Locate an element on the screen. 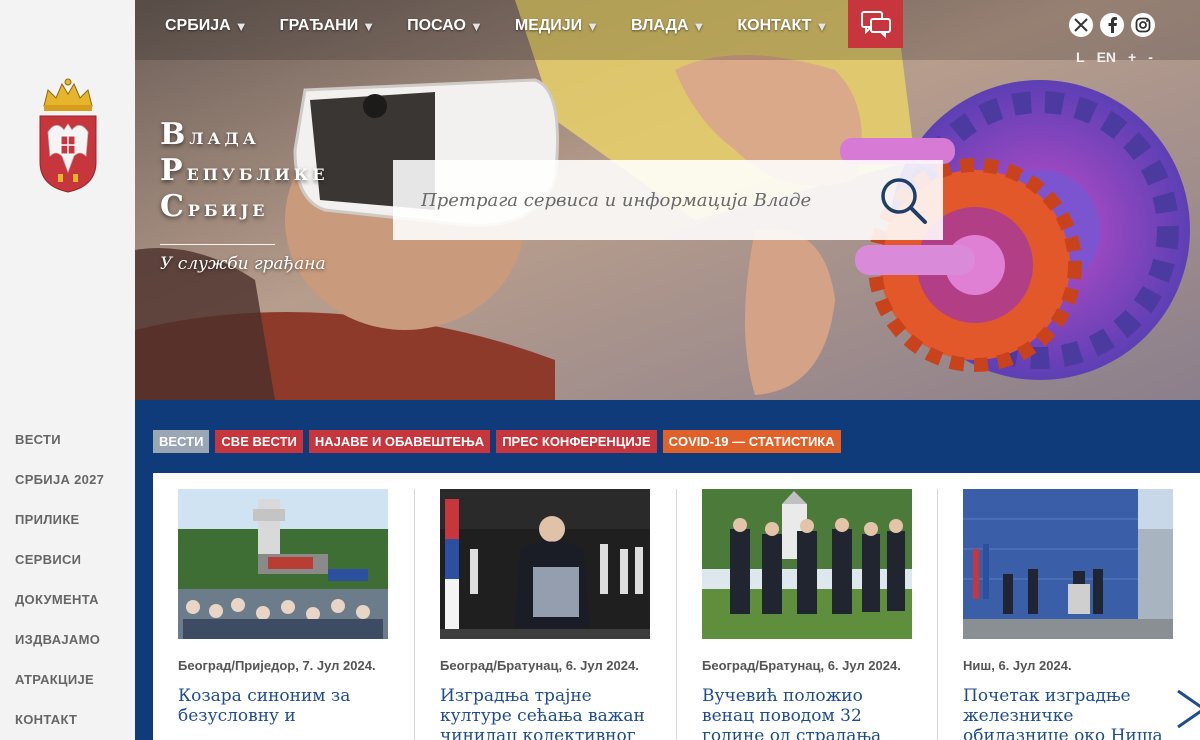 Image resolution: width=1200 pixels, height=740 pixels. news-photo-nis-railway is located at coordinates (1068, 564).